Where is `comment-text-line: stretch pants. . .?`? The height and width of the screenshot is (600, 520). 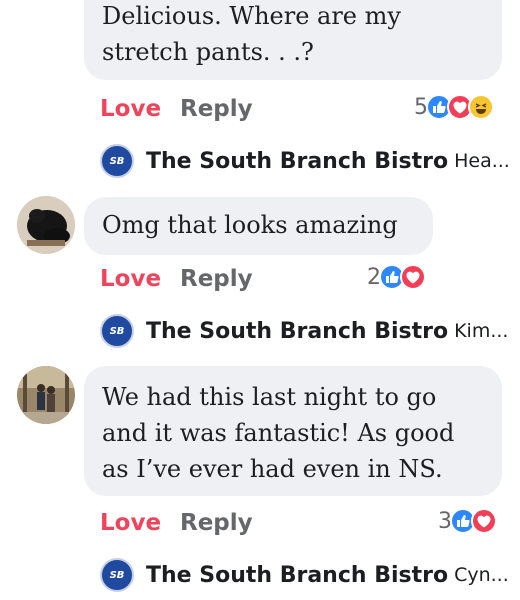 comment-text-line: stretch pants. . .? is located at coordinates (208, 52).